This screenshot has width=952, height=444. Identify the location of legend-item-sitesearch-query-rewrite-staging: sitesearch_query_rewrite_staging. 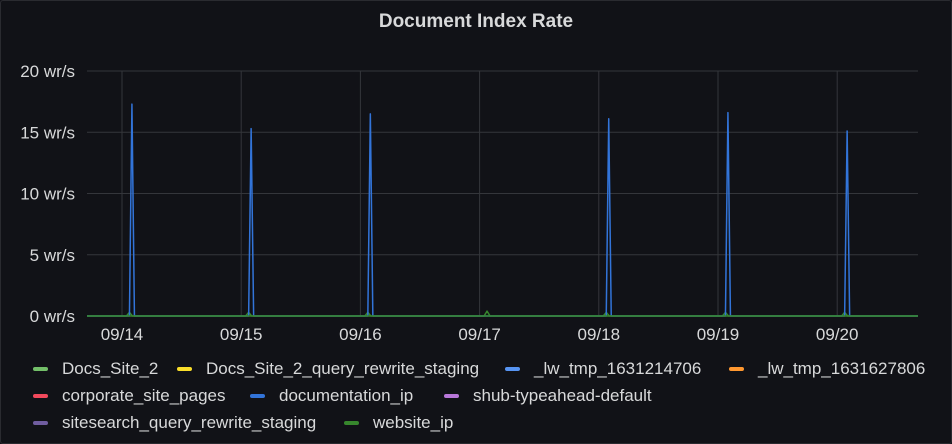
(174, 423).